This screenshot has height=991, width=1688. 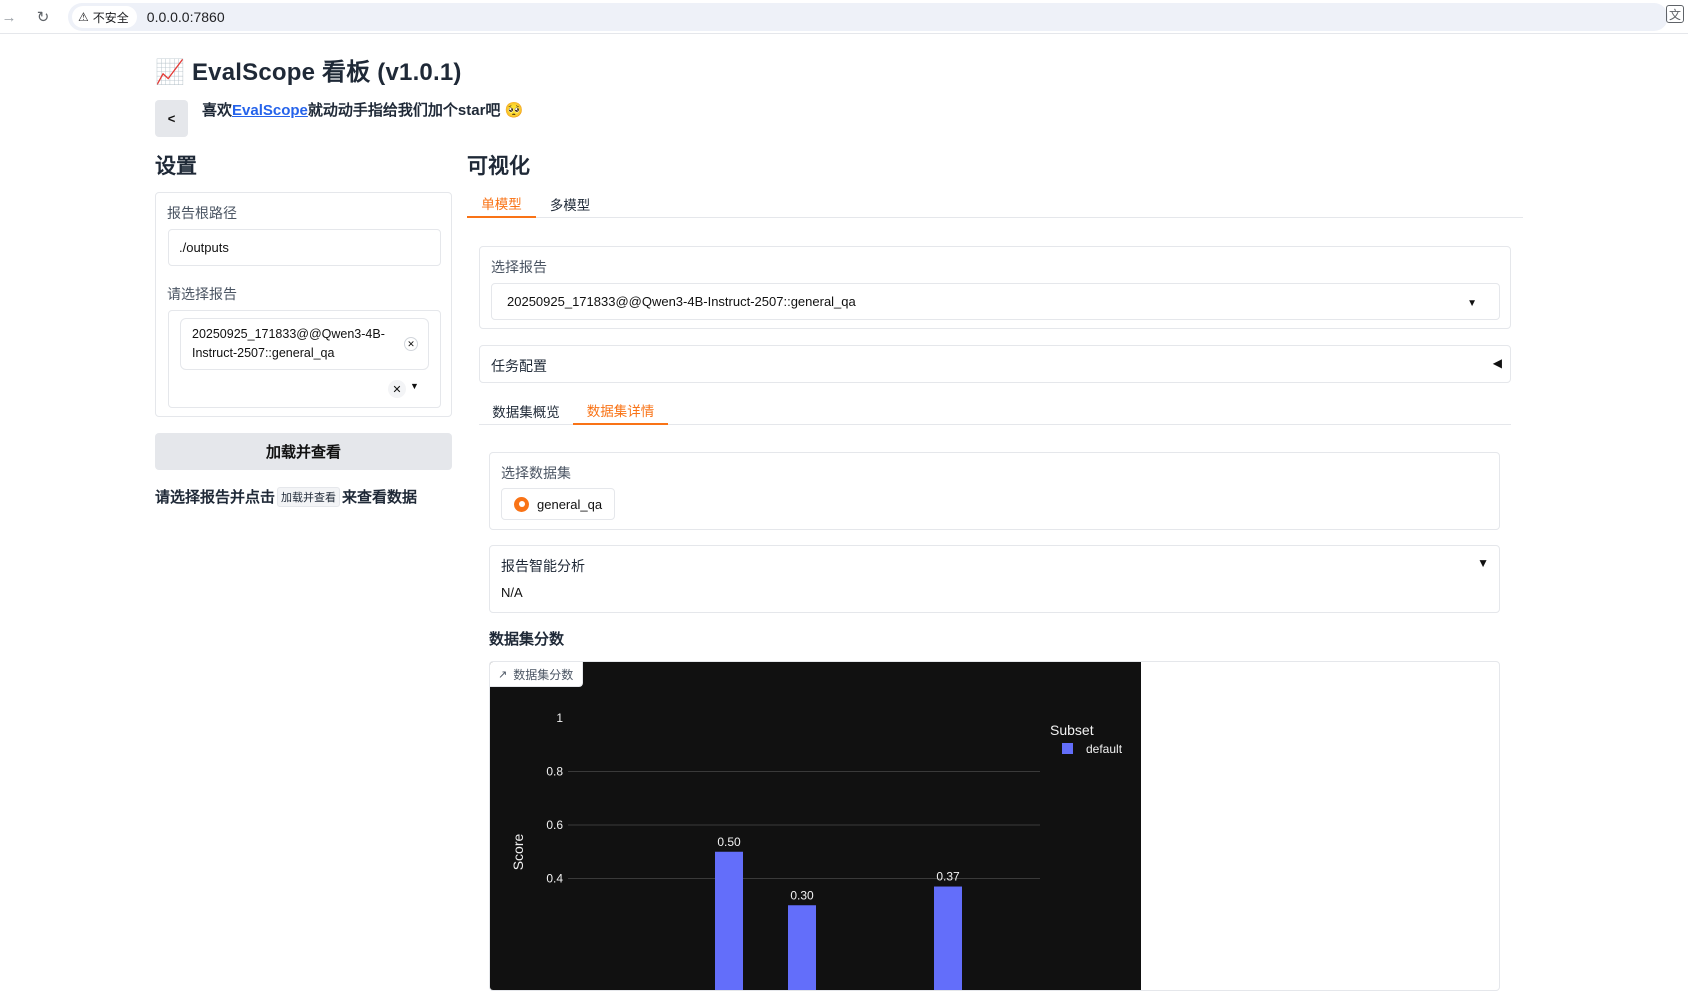 I want to click on security-chip: ⚠ 不安全, so click(x=104, y=17).